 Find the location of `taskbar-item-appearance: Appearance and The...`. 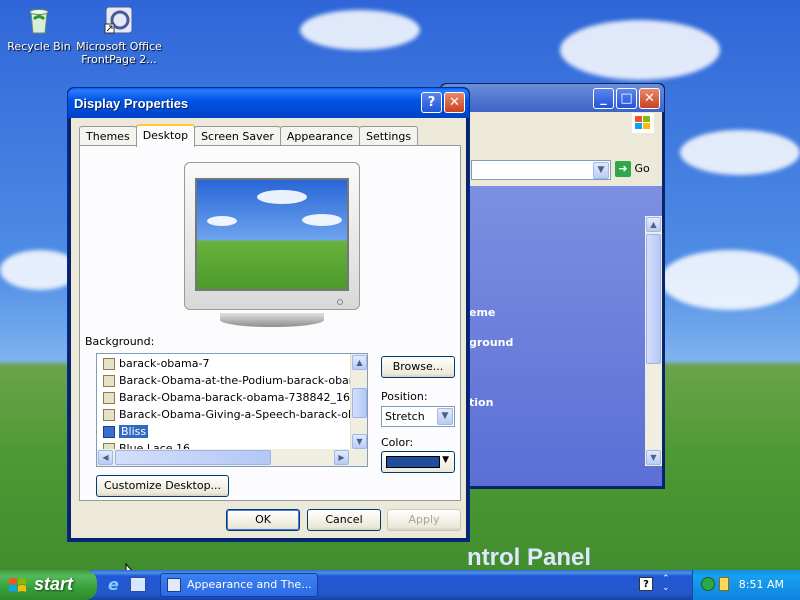

taskbar-item-appearance: Appearance and The... is located at coordinates (239, 585).